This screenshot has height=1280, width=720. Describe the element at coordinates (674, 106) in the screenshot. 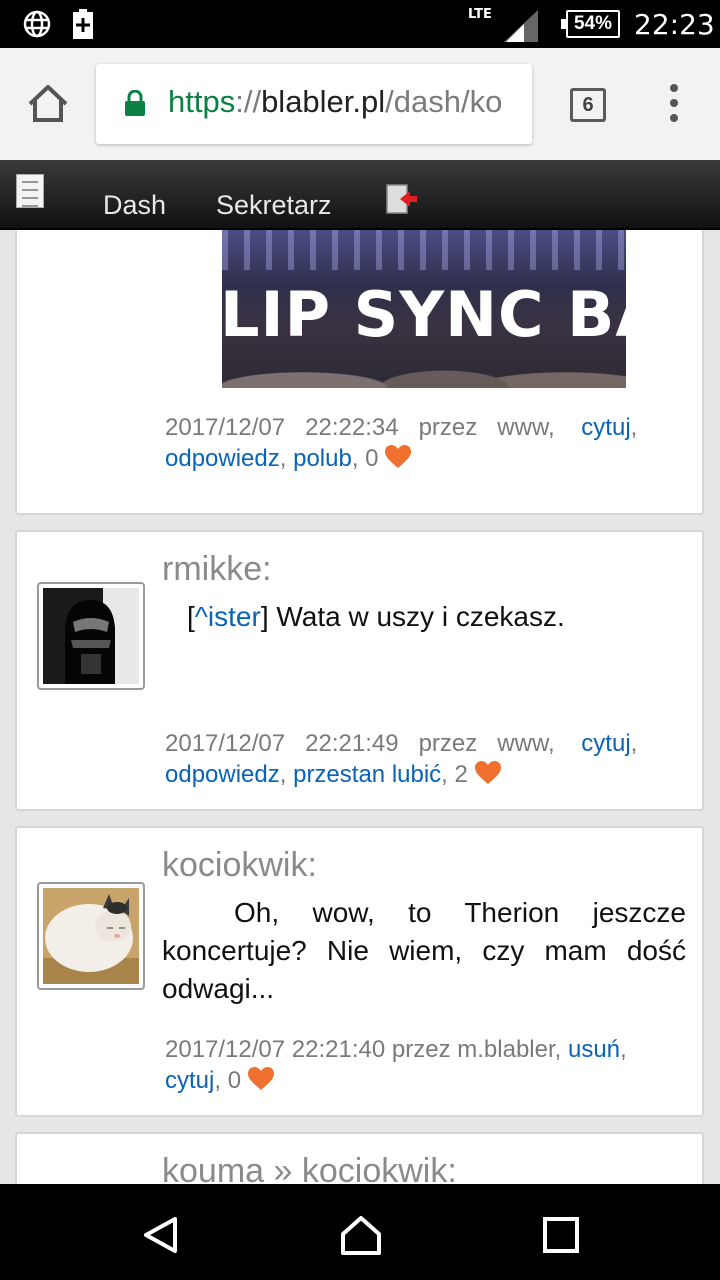

I see `overflow-menu-icon` at that location.